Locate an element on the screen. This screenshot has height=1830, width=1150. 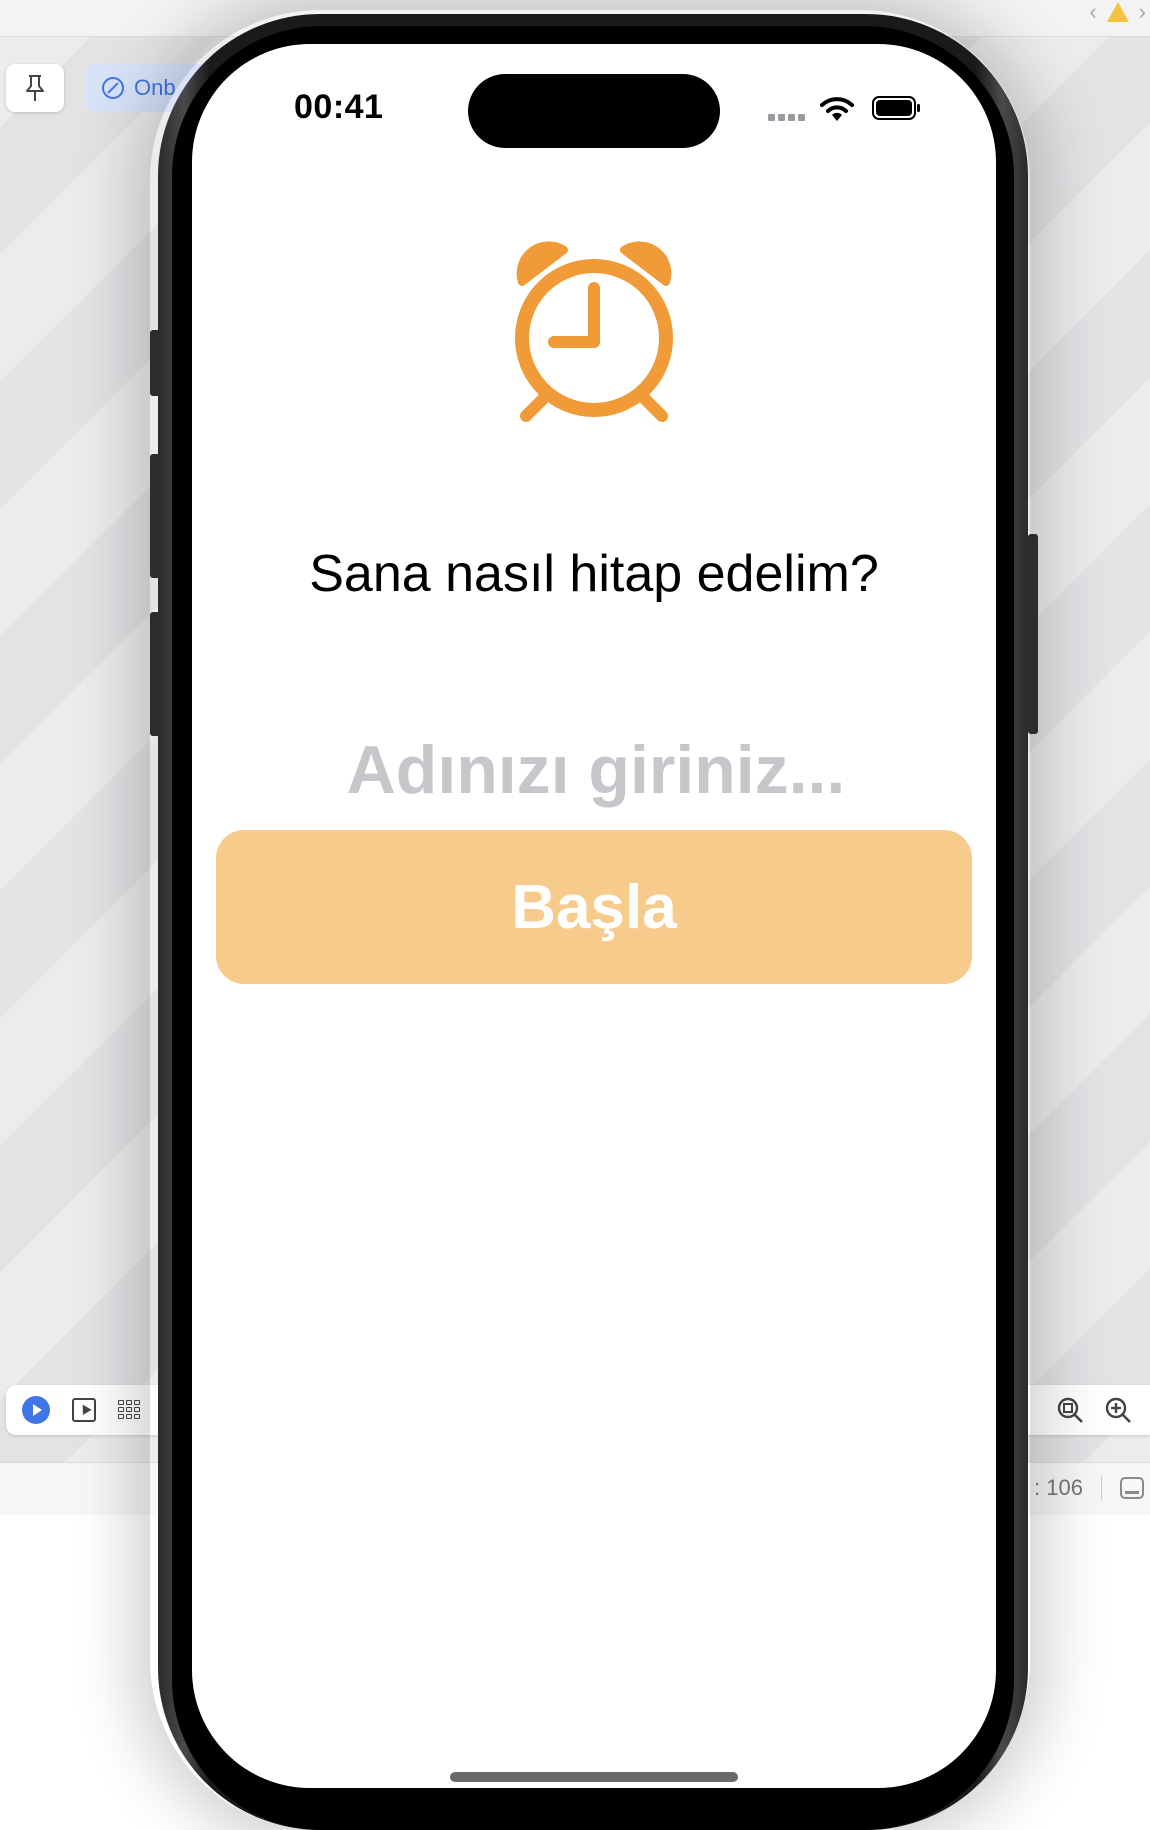
zoom-in-icon is located at coordinates (1118, 1410).